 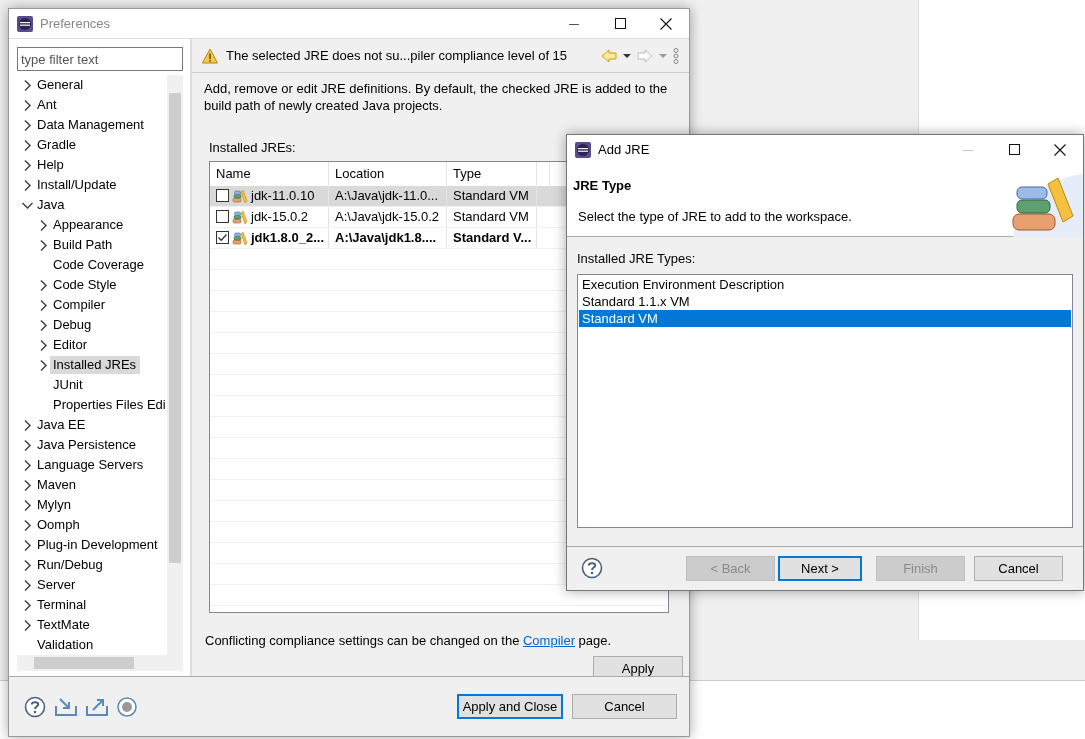 What do you see at coordinates (61, 85) in the screenshot?
I see `tree-item: General` at bounding box center [61, 85].